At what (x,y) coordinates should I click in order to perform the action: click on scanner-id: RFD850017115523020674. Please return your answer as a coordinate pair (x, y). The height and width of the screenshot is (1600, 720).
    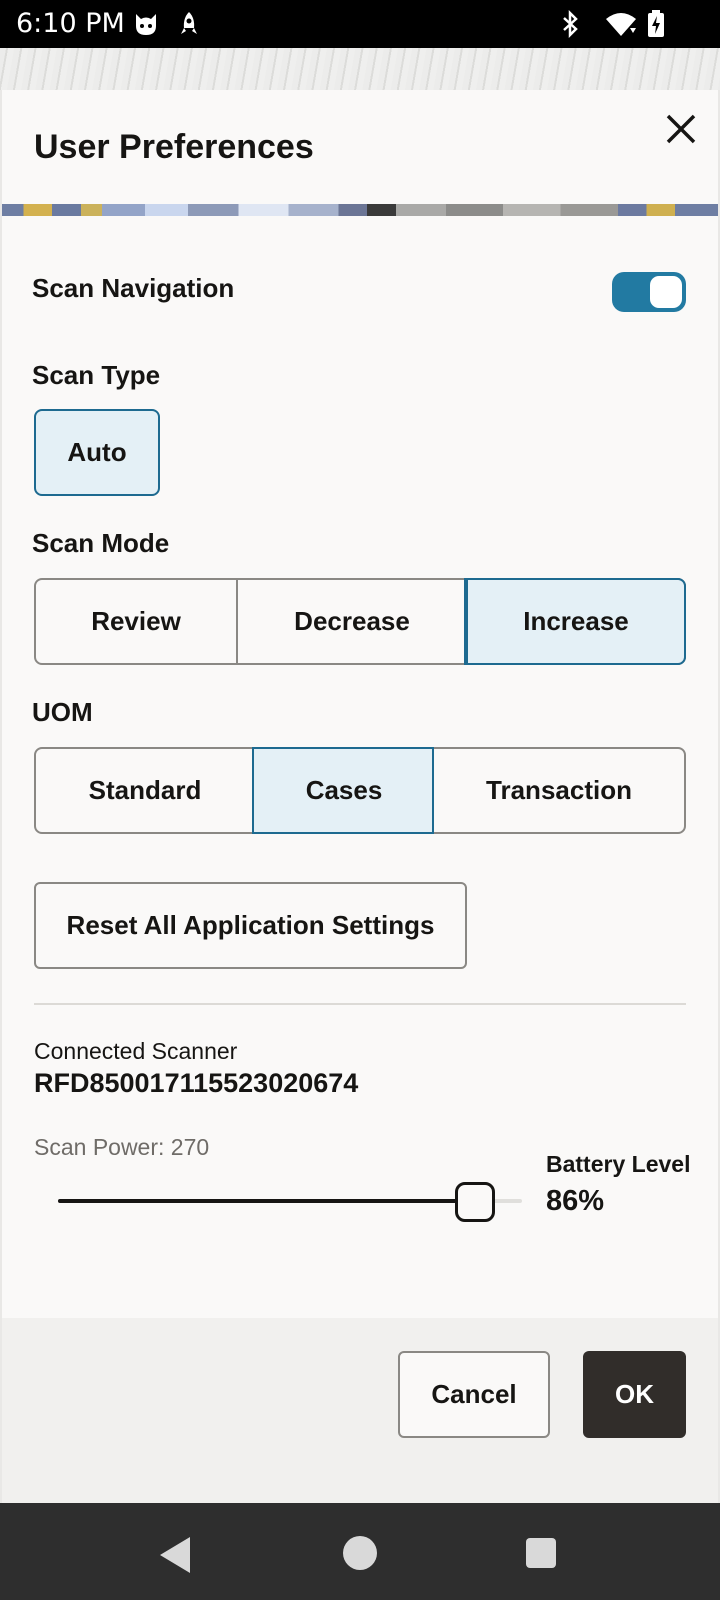
    Looking at the image, I should click on (196, 1083).